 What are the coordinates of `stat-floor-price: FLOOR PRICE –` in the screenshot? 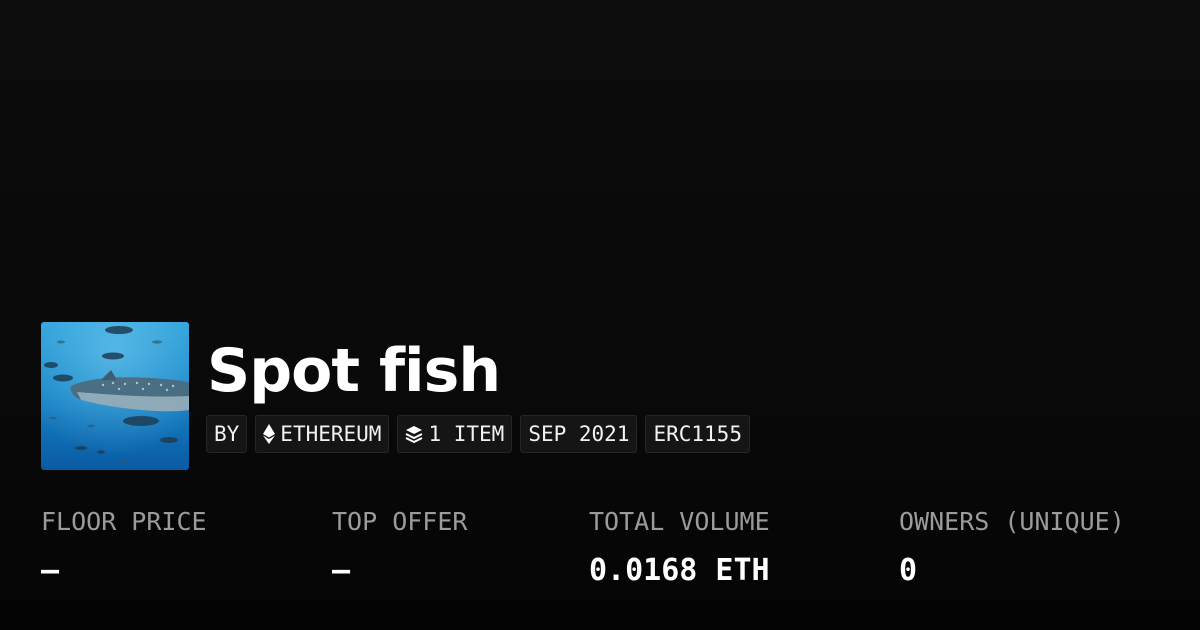 It's located at (124, 546).